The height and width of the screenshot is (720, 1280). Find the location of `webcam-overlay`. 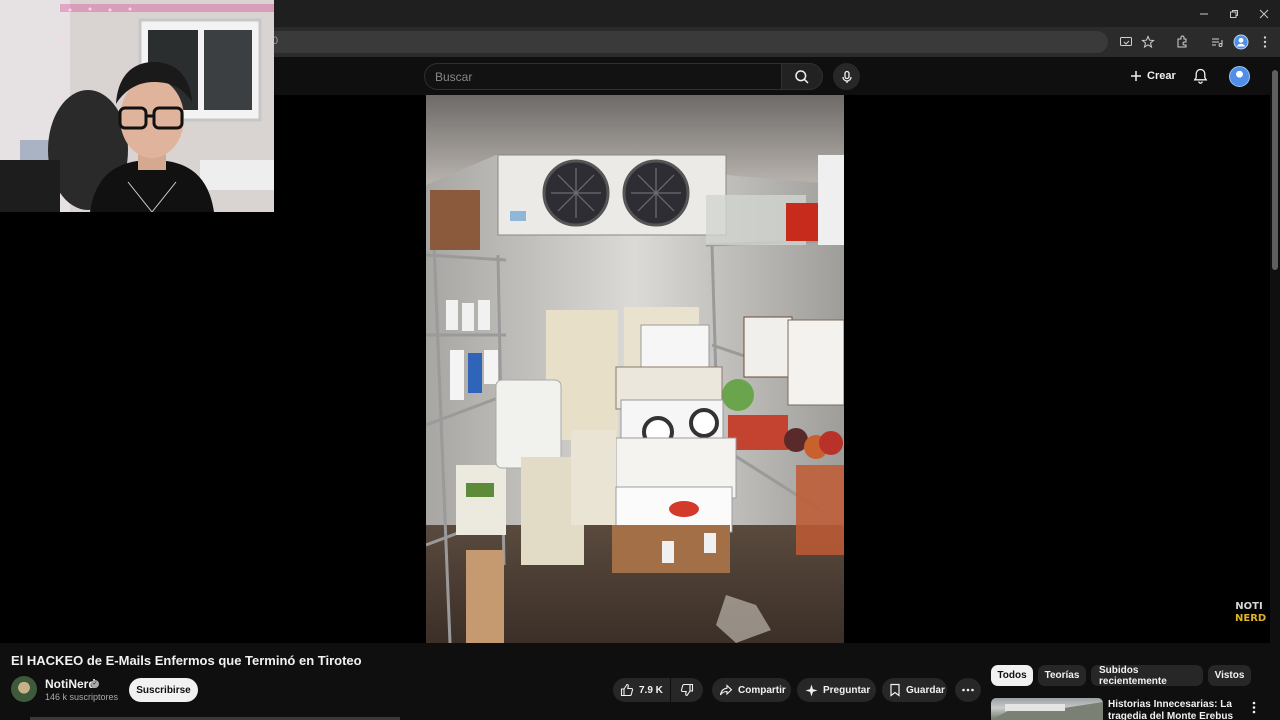

webcam-overlay is located at coordinates (137, 106).